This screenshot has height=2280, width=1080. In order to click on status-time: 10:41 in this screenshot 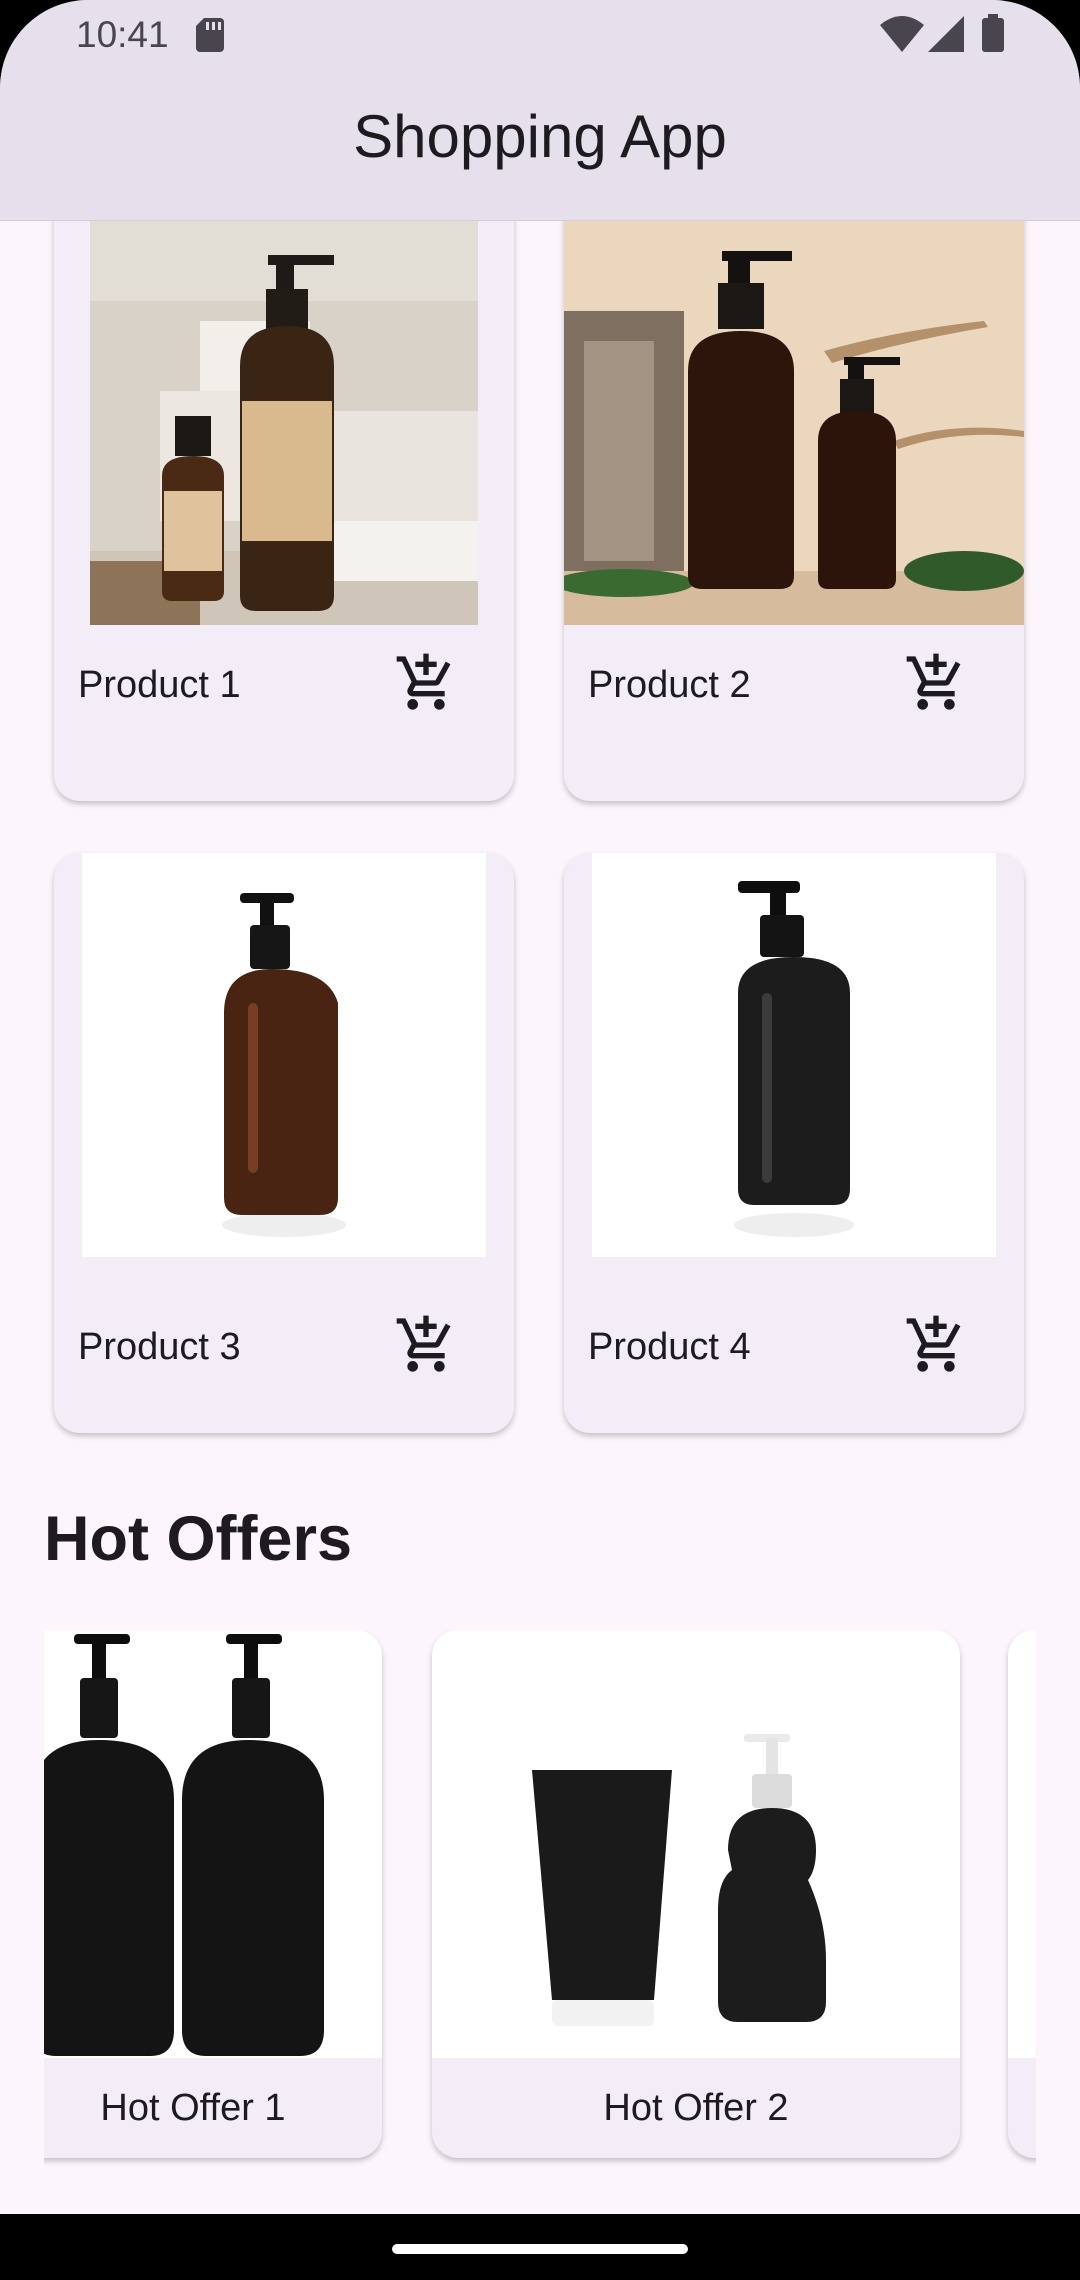, I will do `click(122, 34)`.